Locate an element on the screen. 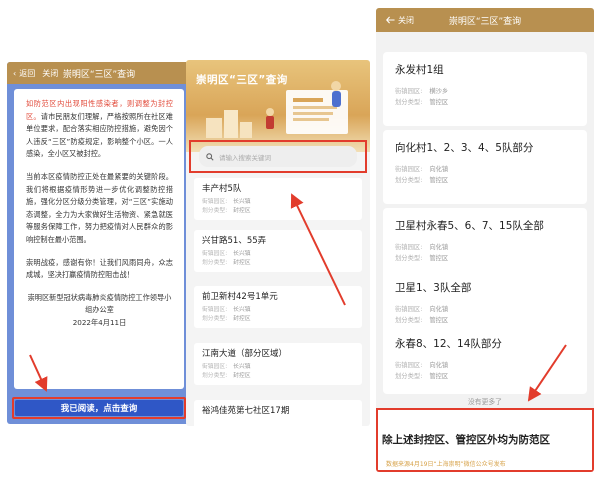 The image size is (600, 485). letter-paragraph-3: 崇明战疫，感谢有你！让我们风雨同舟，众志成城，坚决打赢疫情防控阻击战！ is located at coordinates (99, 268).